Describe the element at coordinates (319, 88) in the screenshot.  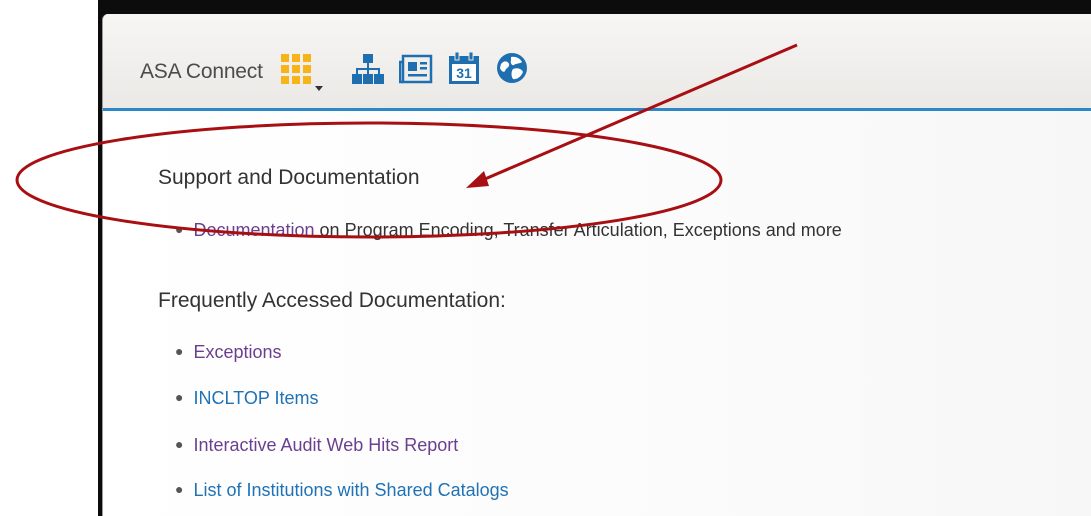
I see `dropdown-caret-icon` at that location.